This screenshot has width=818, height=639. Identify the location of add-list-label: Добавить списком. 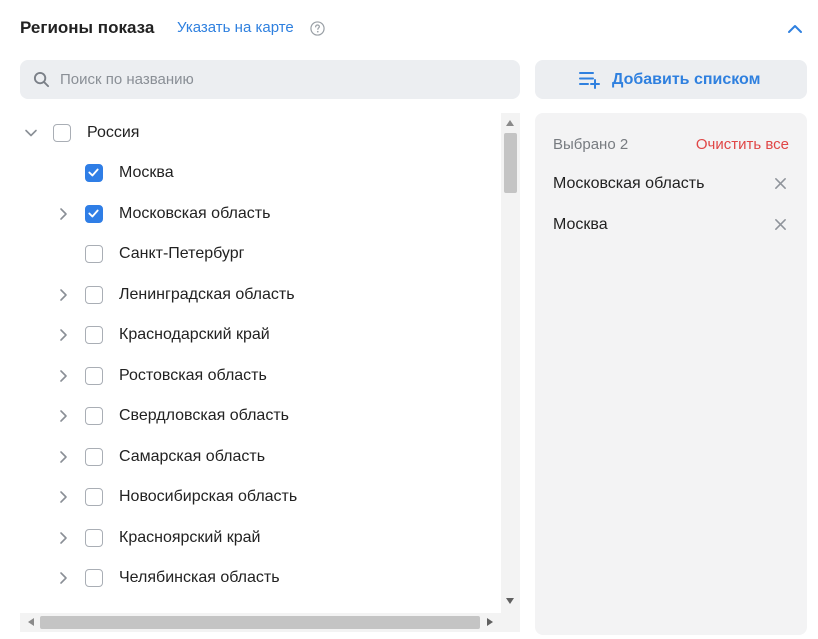
(686, 79).